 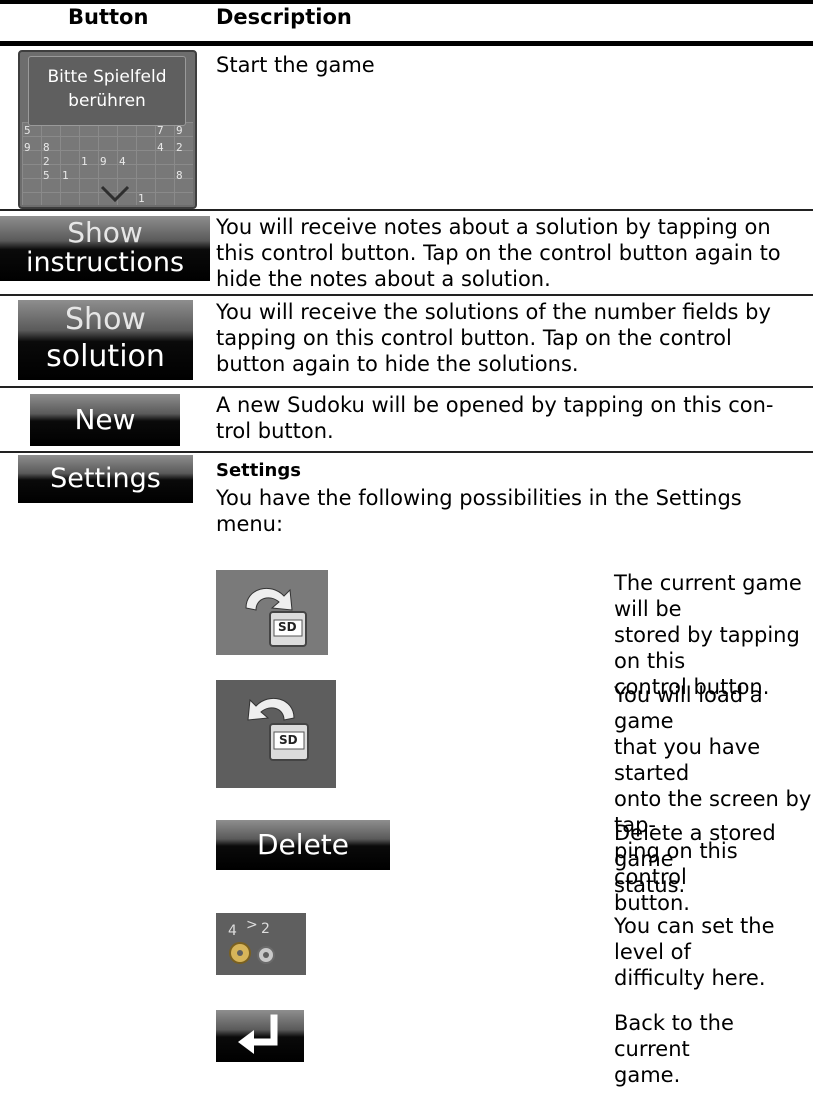 I want to click on show-solution-button: Show solution, so click(x=105, y=340).